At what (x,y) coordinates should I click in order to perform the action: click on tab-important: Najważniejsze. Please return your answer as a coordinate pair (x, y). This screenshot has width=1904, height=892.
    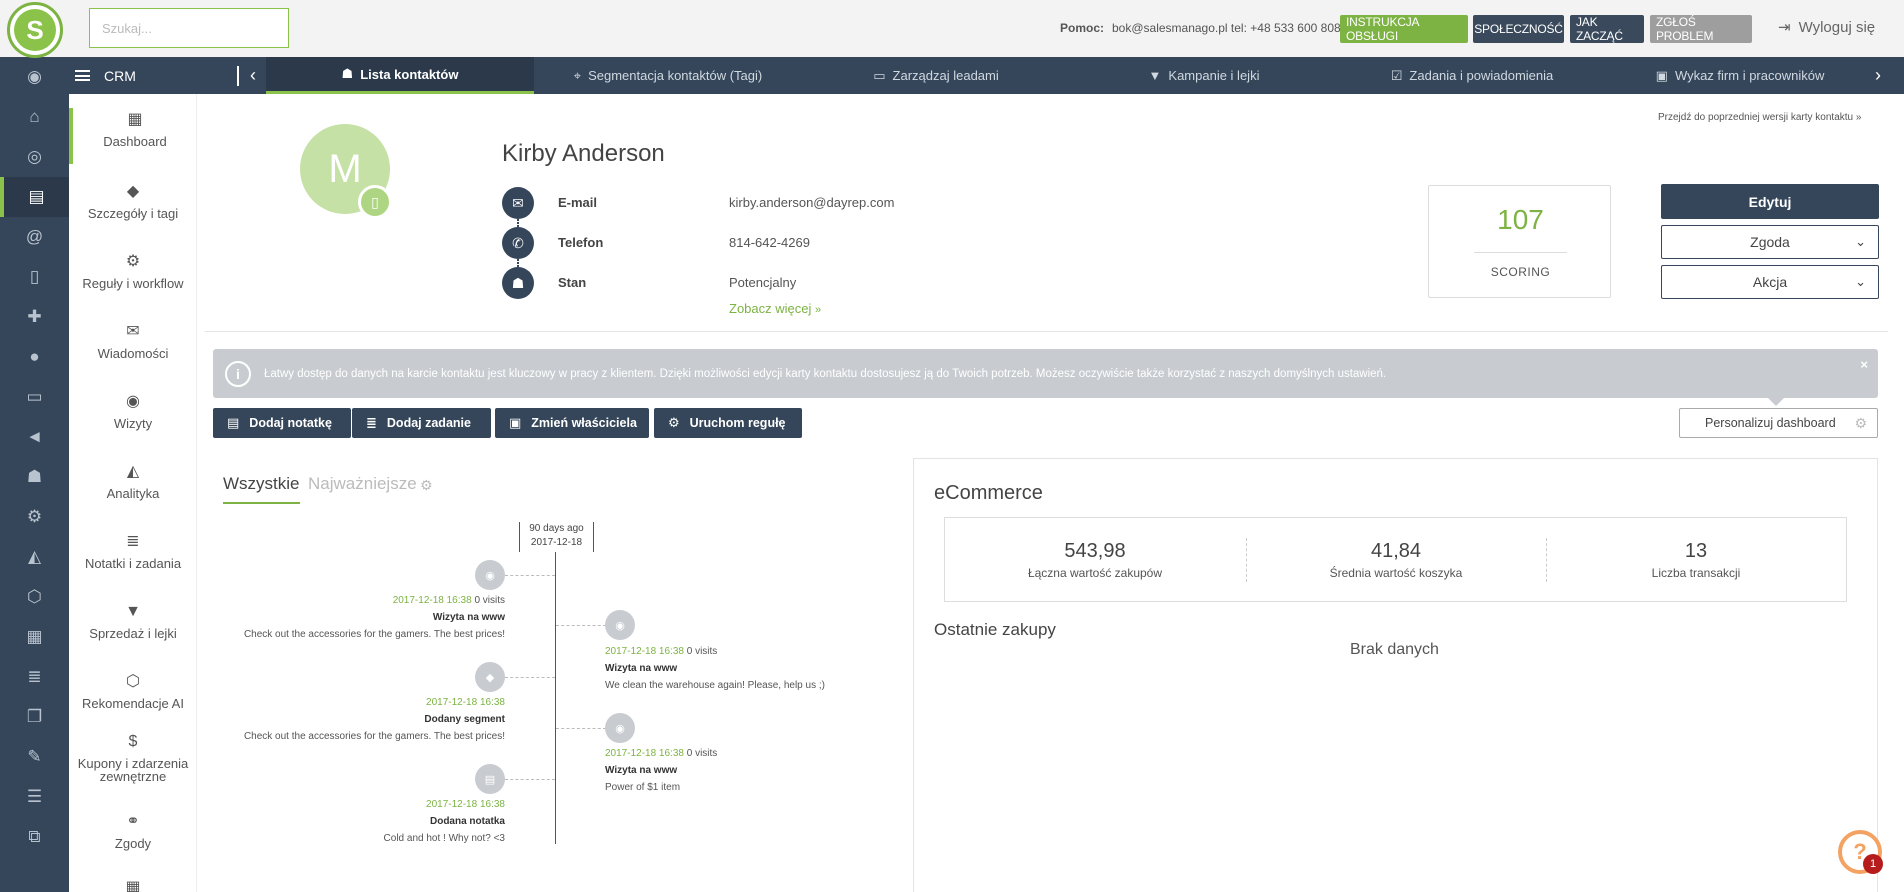
    Looking at the image, I should click on (362, 484).